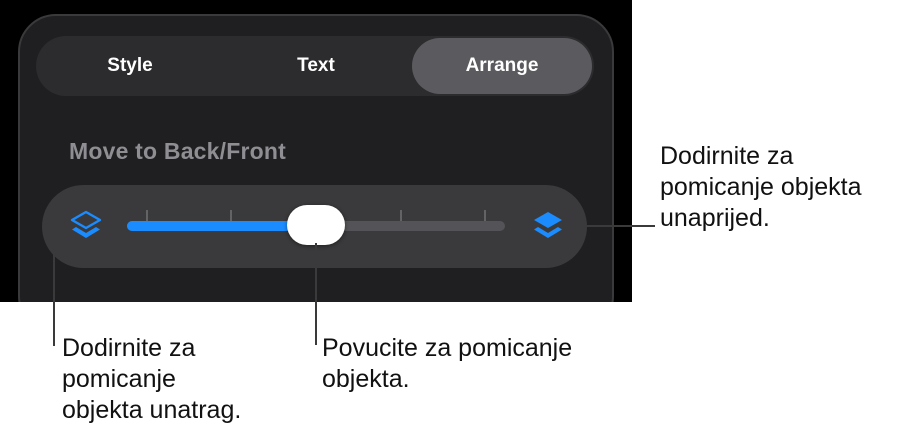  I want to click on tab-text: Text, so click(316, 66).